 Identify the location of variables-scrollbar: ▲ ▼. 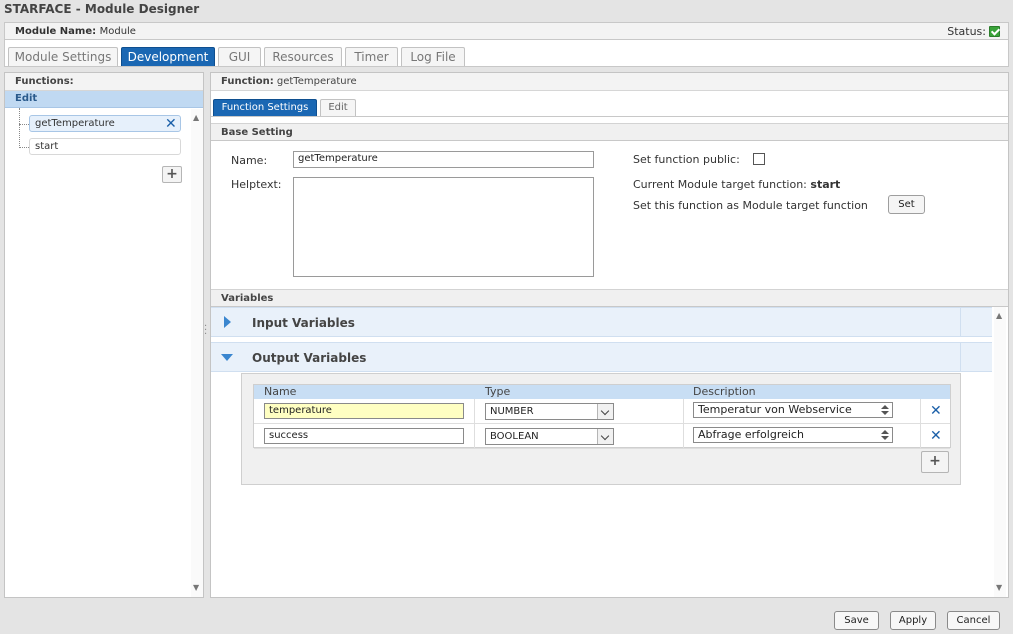
(1000, 452).